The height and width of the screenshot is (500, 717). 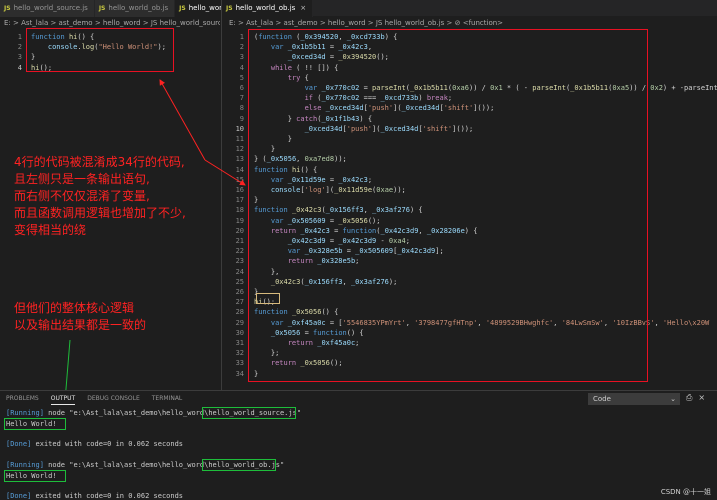 I want to click on output-channel-value: Code, so click(x=602, y=399).